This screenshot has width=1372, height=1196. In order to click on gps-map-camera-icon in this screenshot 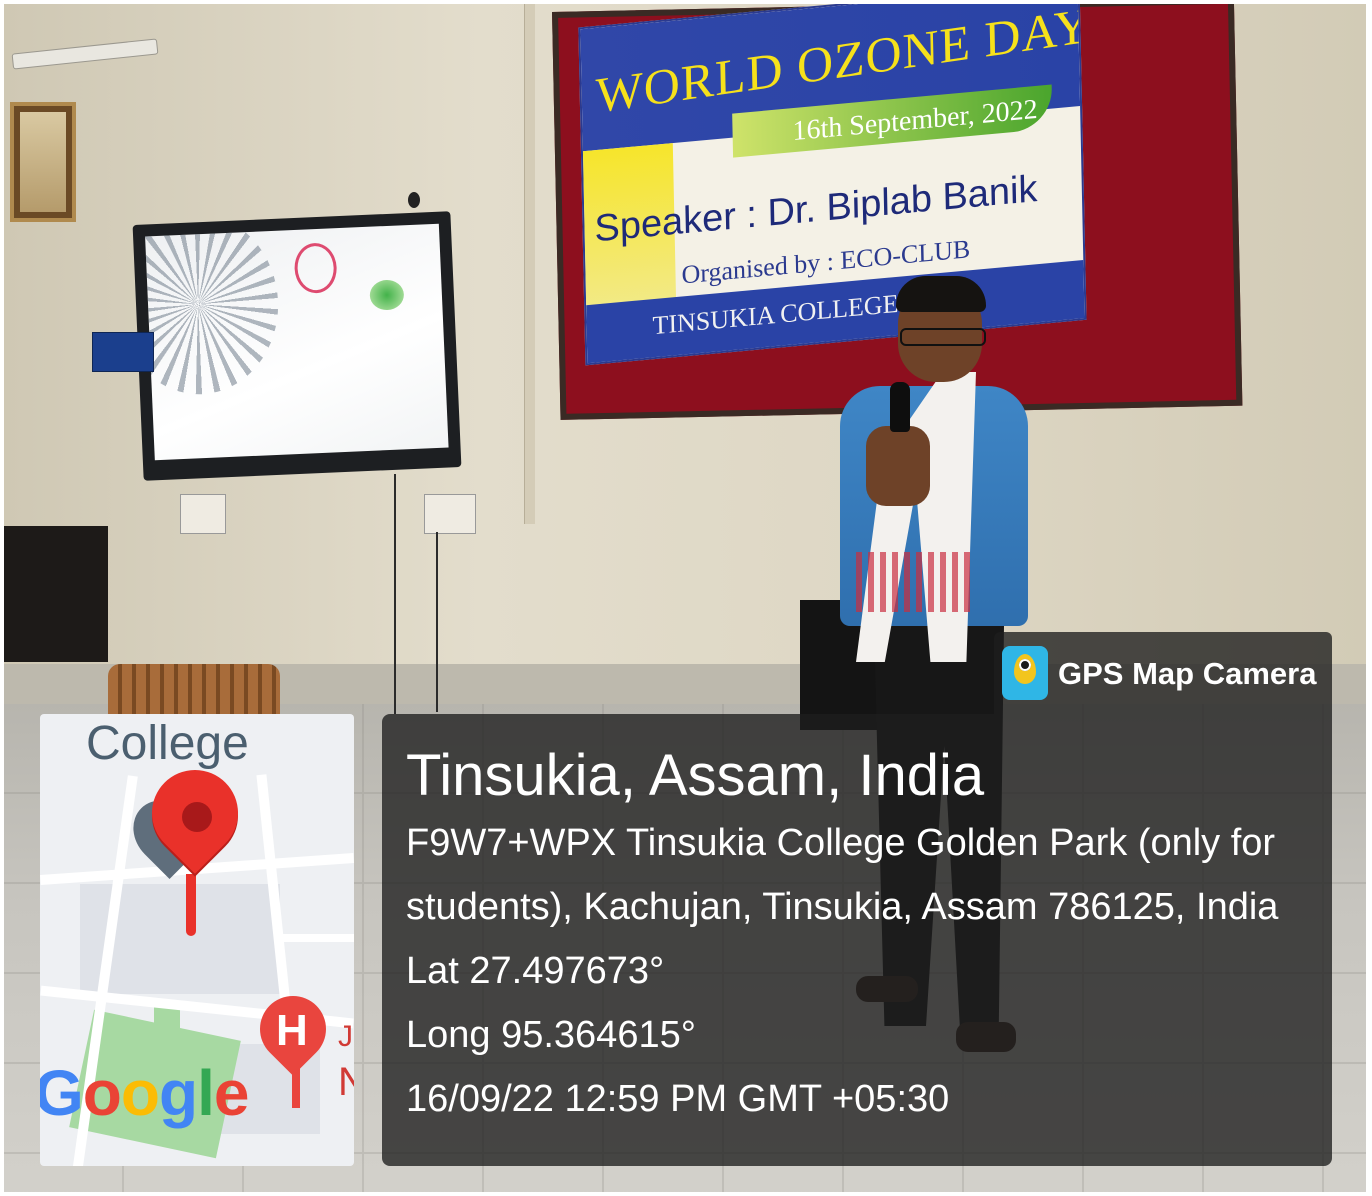, I will do `click(1025, 673)`.